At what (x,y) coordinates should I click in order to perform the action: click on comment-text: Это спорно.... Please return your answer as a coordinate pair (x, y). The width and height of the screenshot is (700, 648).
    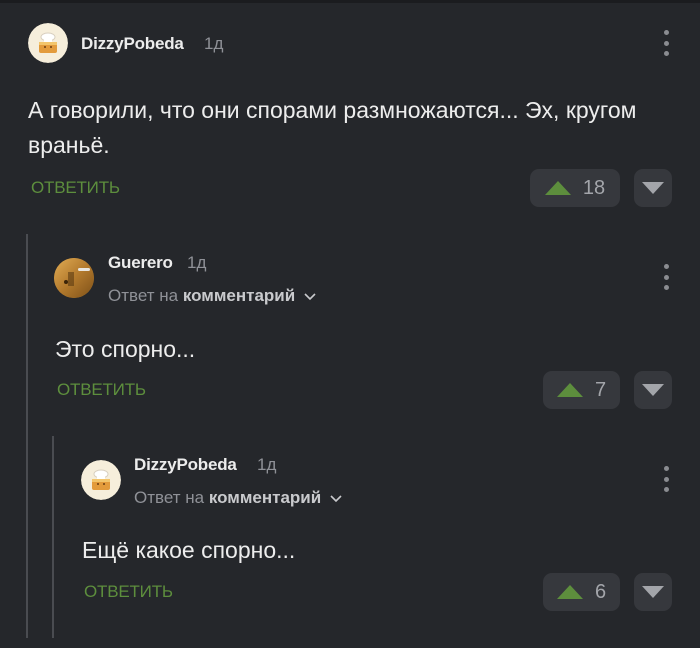
    Looking at the image, I should click on (125, 349).